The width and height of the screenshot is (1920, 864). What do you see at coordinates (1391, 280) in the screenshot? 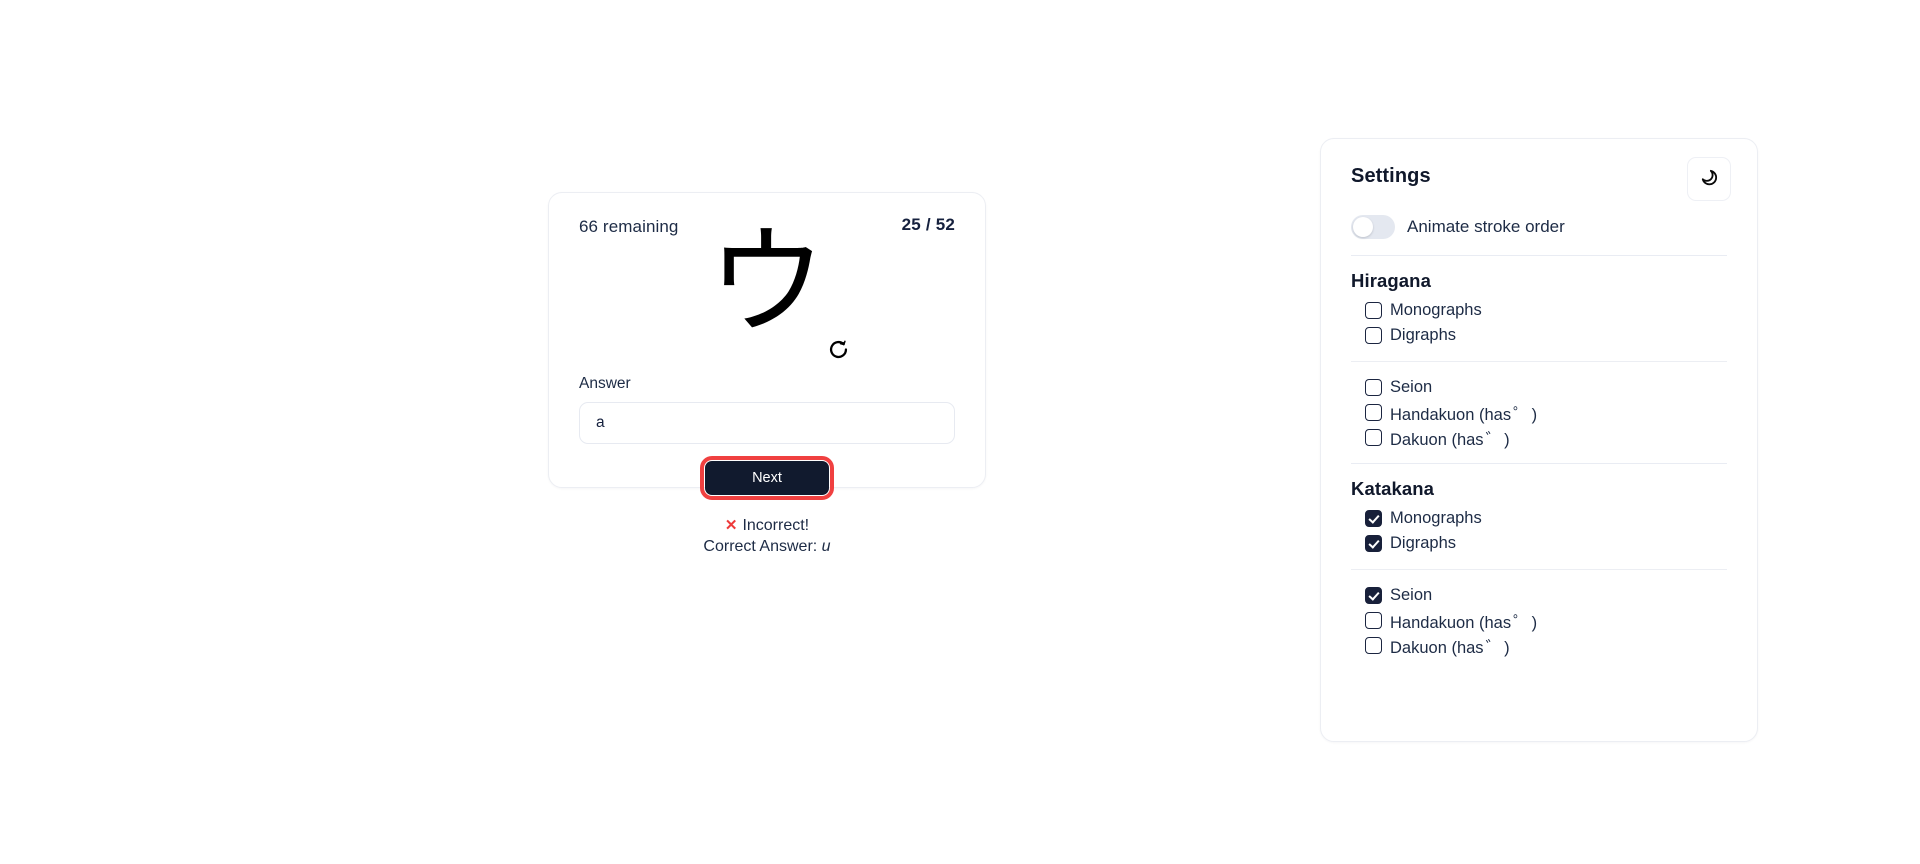
I see `section-title-hiragana: Hiragana` at bounding box center [1391, 280].